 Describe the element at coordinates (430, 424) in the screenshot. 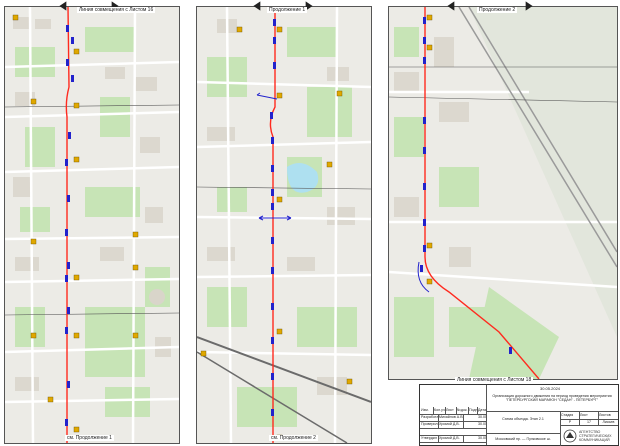

I see `role: Проверил` at that location.